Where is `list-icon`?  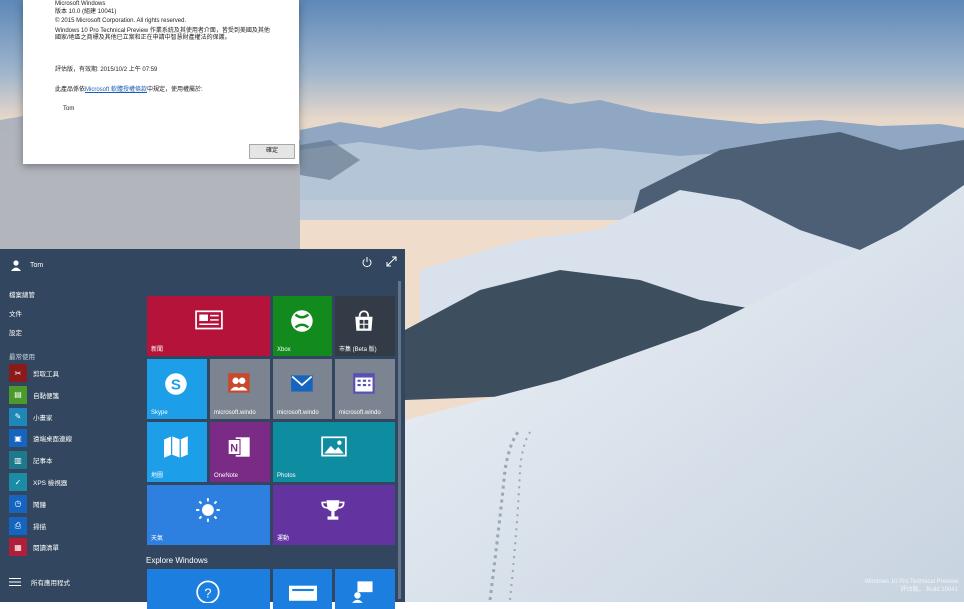 list-icon is located at coordinates (15, 582).